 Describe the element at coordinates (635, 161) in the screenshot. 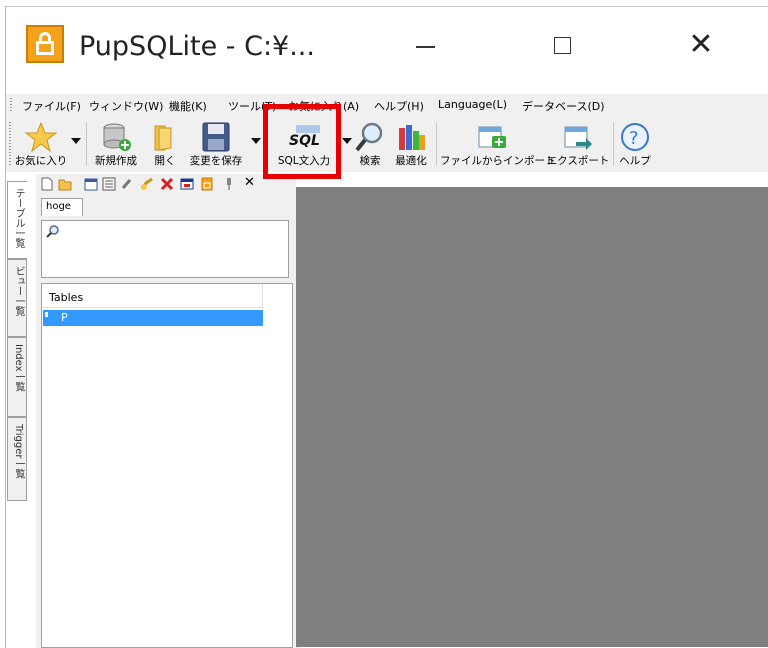

I see `help-label: ヘルプ` at that location.